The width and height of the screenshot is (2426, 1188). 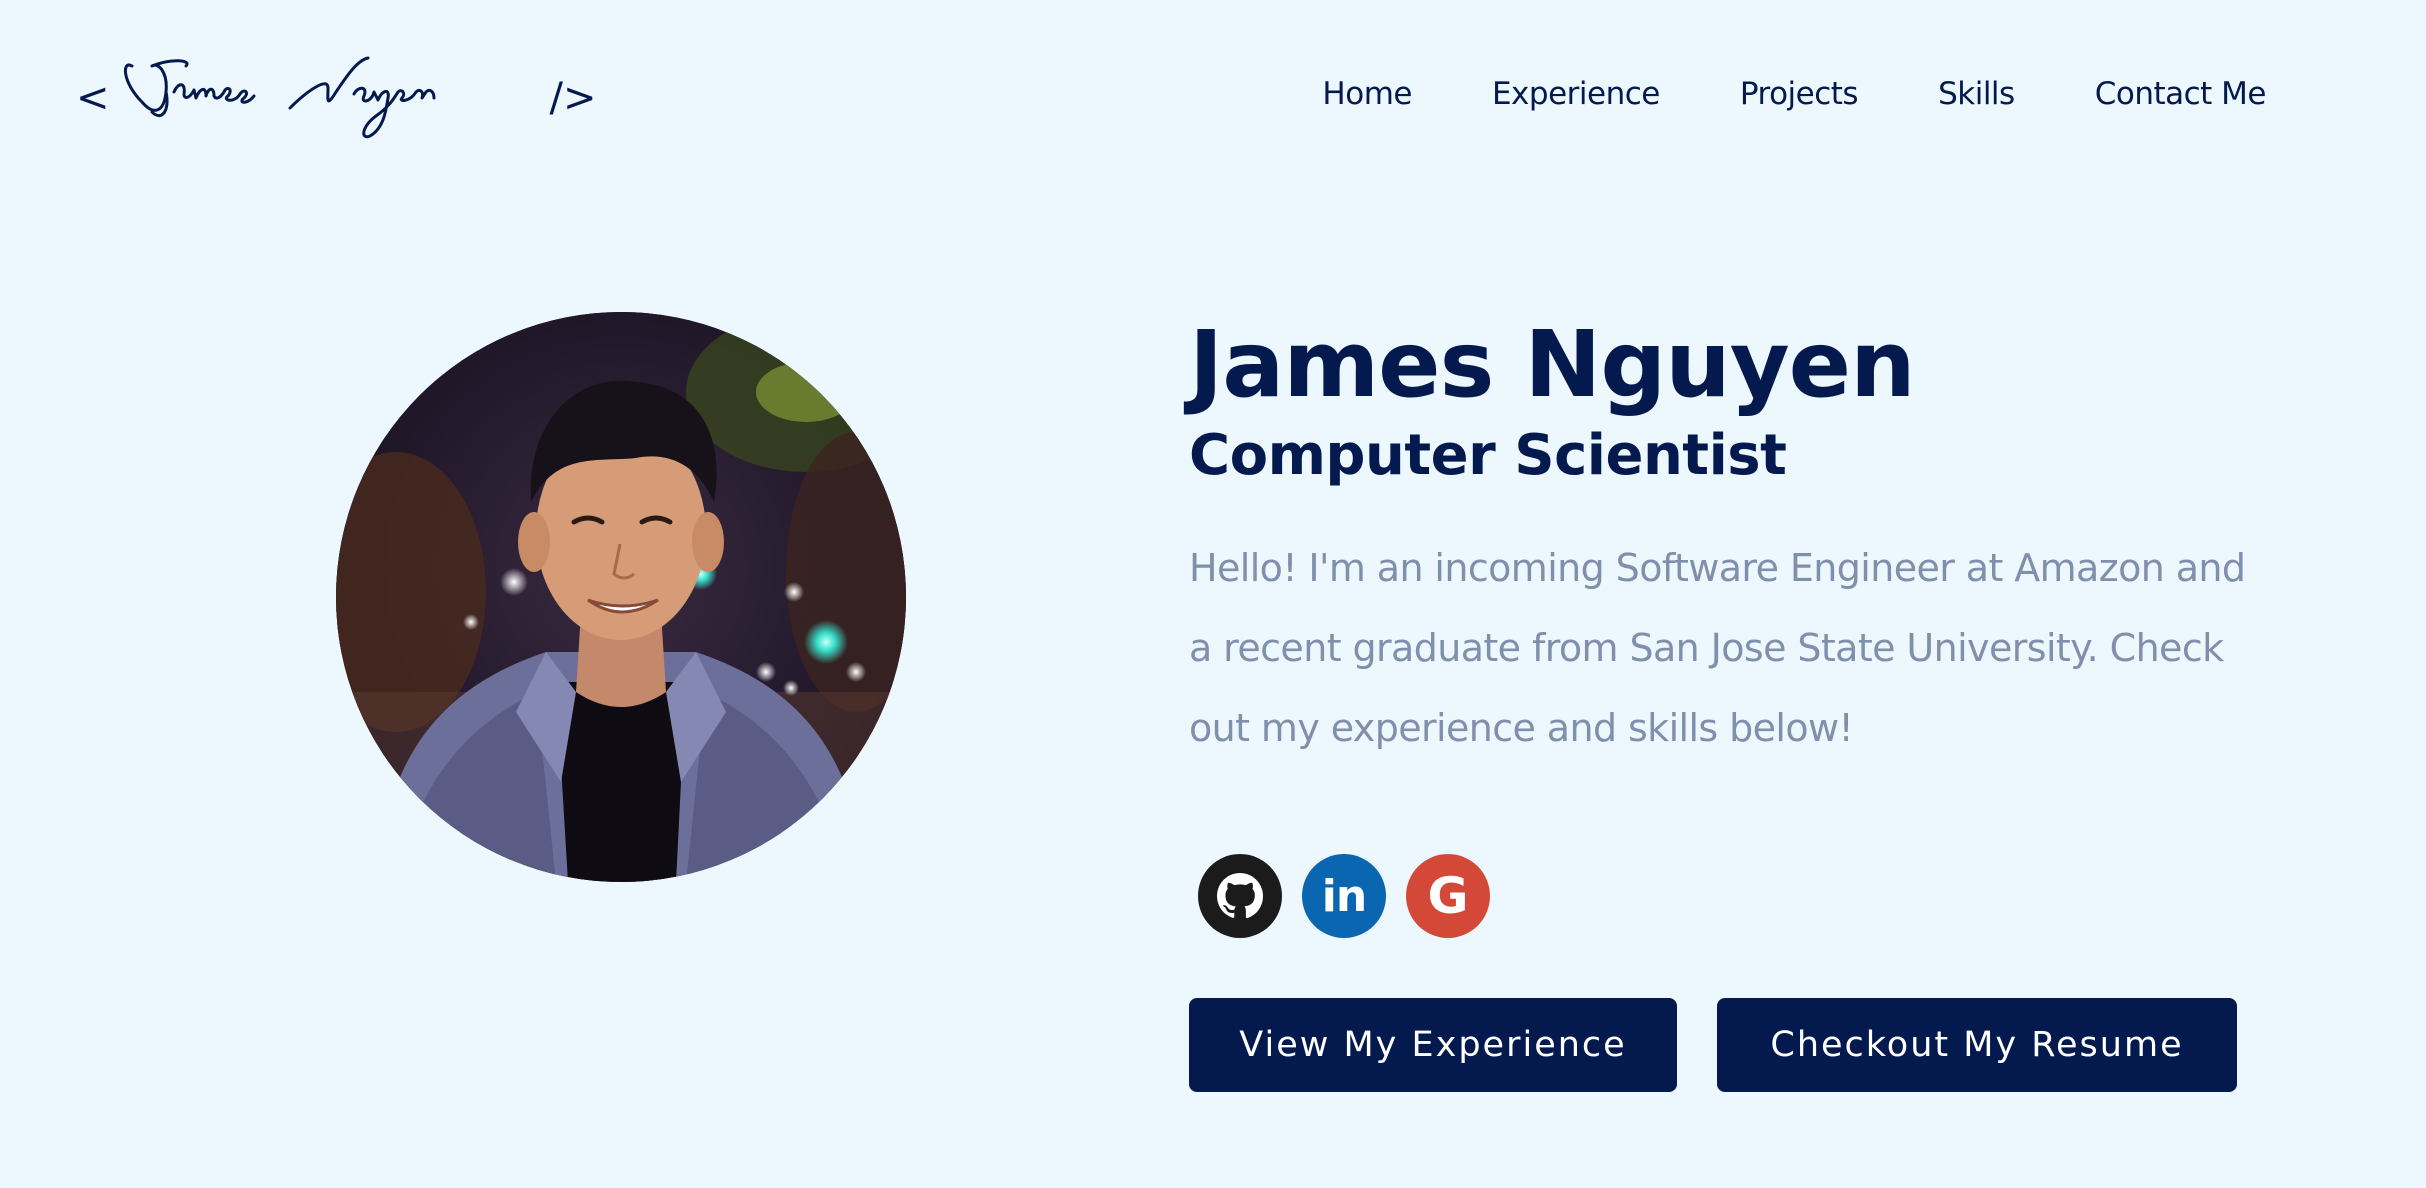 I want to click on github-icon, so click(x=1240, y=896).